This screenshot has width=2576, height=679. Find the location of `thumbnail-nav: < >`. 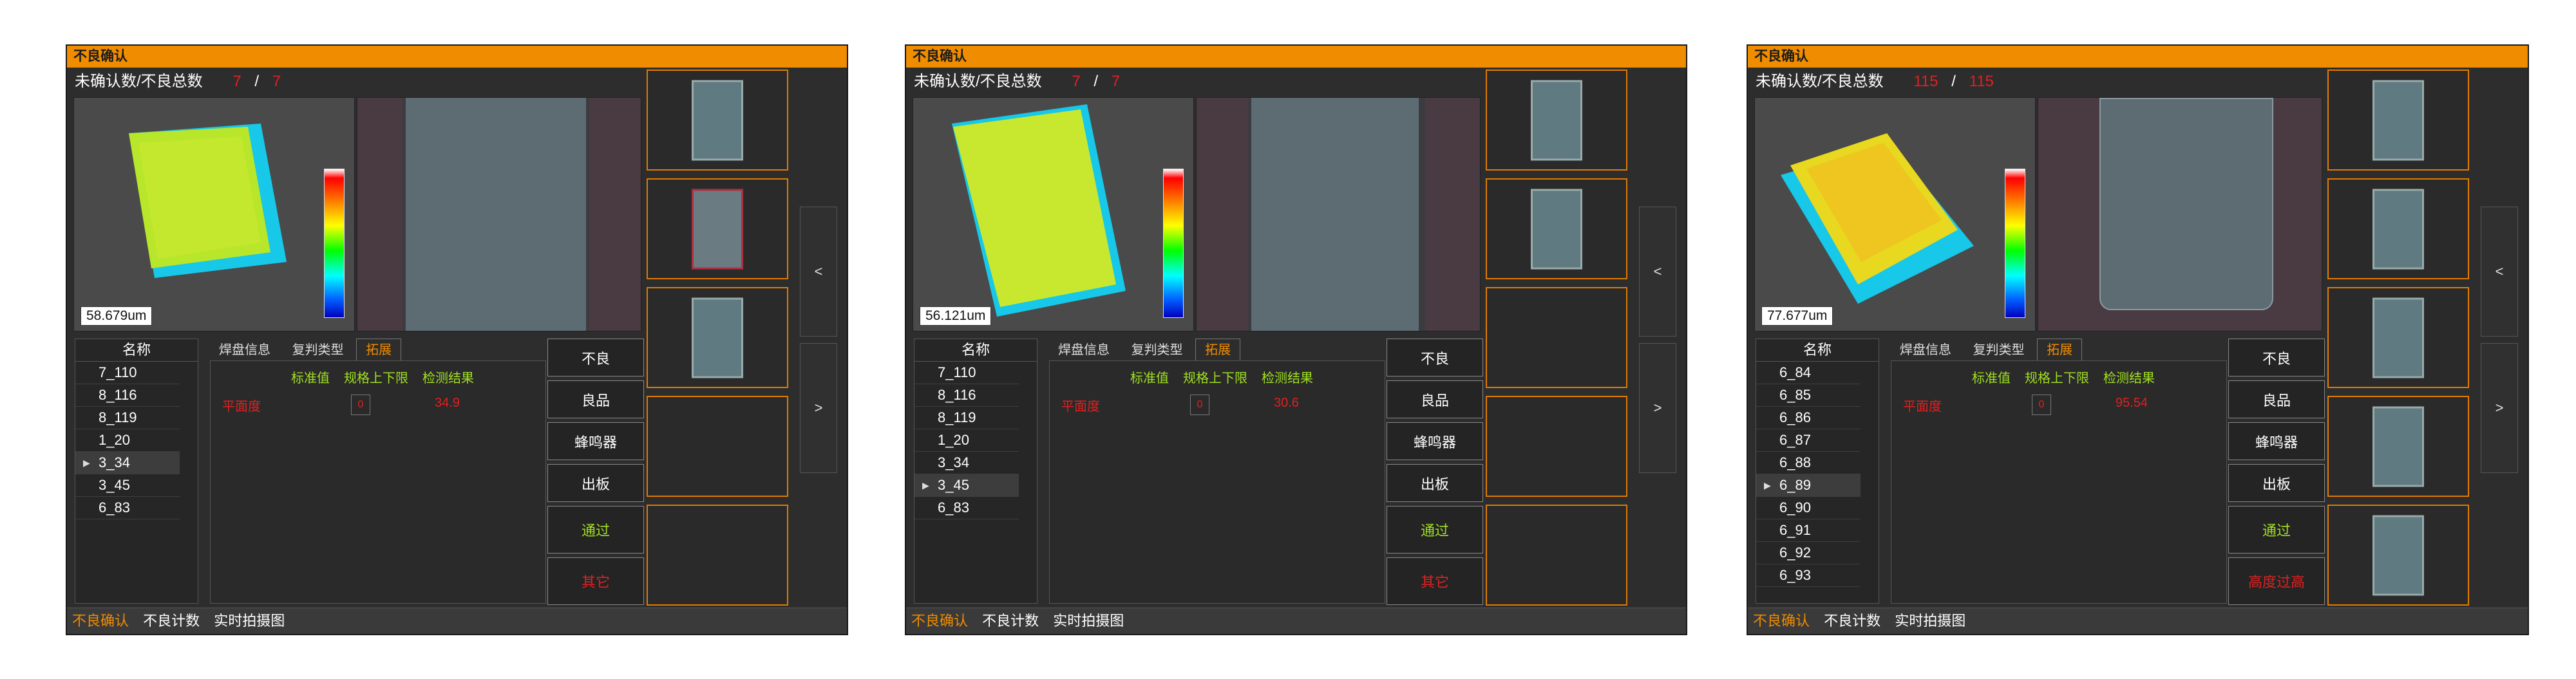

thumbnail-nav: < > is located at coordinates (819, 343).